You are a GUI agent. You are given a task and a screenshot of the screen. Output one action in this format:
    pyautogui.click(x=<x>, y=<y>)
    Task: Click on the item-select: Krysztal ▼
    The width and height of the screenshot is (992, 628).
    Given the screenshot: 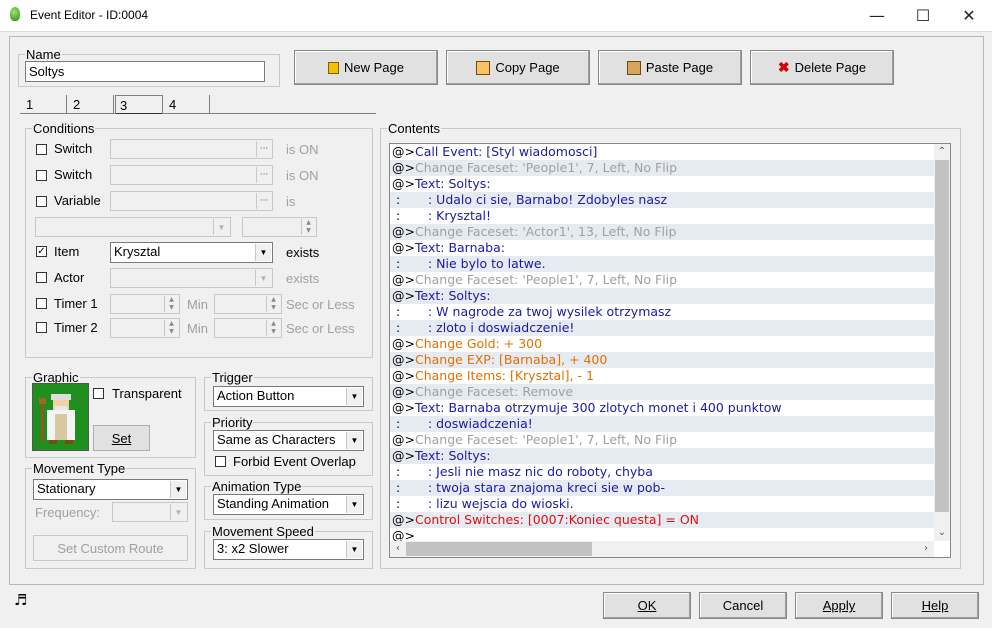 What is the action you would take?
    pyautogui.click(x=191, y=252)
    